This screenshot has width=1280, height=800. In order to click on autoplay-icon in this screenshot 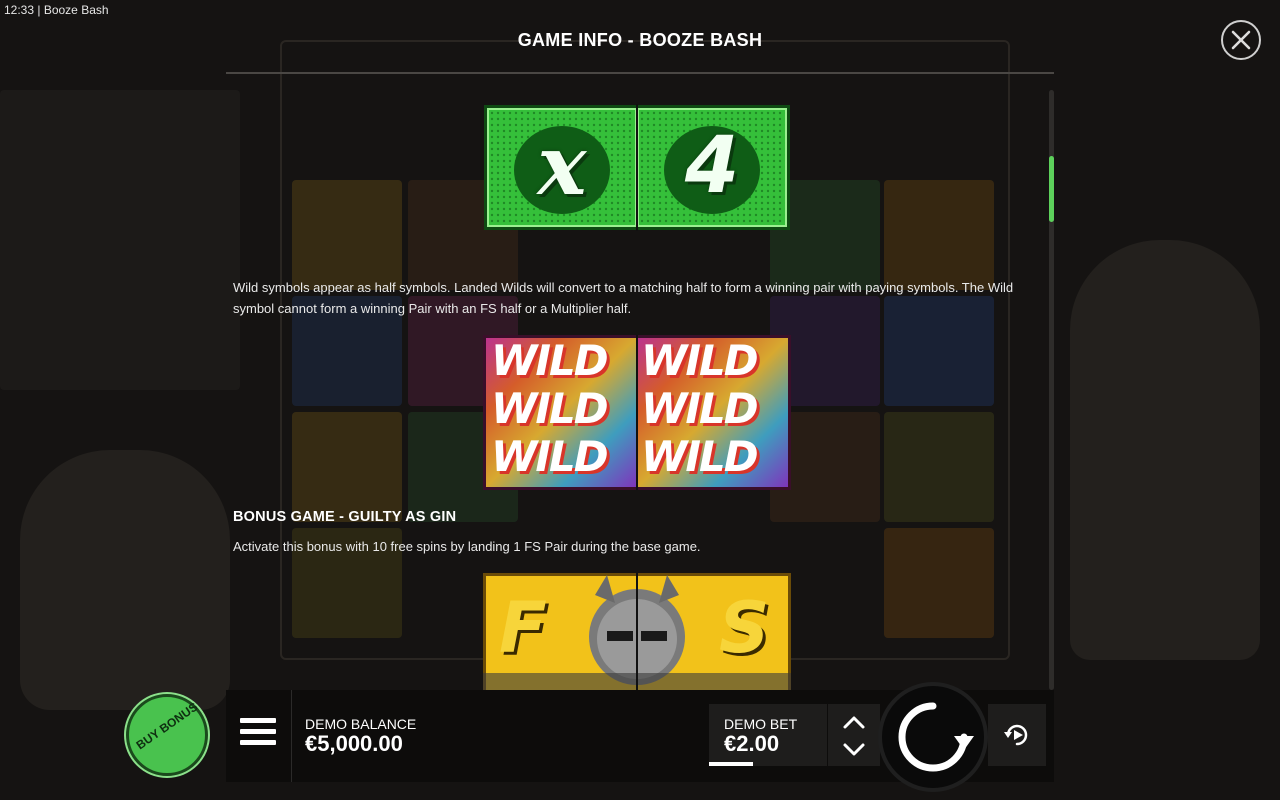, I will do `click(1016, 735)`.